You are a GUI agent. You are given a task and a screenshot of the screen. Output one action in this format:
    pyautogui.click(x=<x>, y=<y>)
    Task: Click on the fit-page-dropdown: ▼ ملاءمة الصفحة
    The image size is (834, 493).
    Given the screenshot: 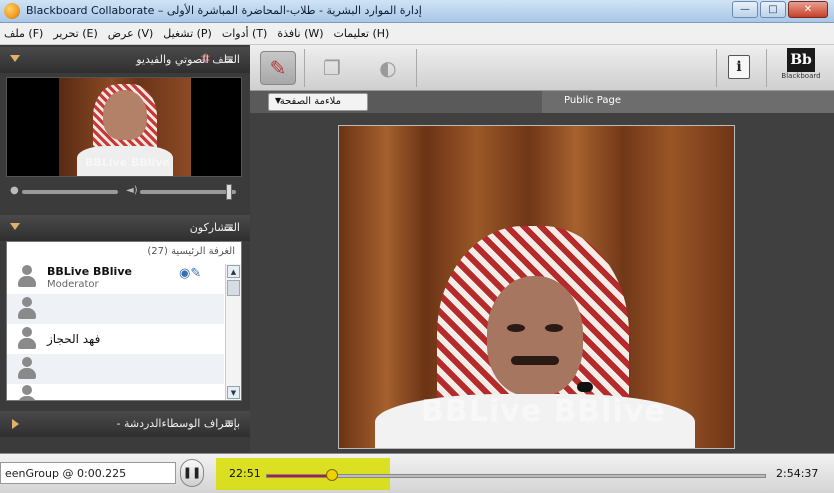 What is the action you would take?
    pyautogui.click(x=318, y=102)
    